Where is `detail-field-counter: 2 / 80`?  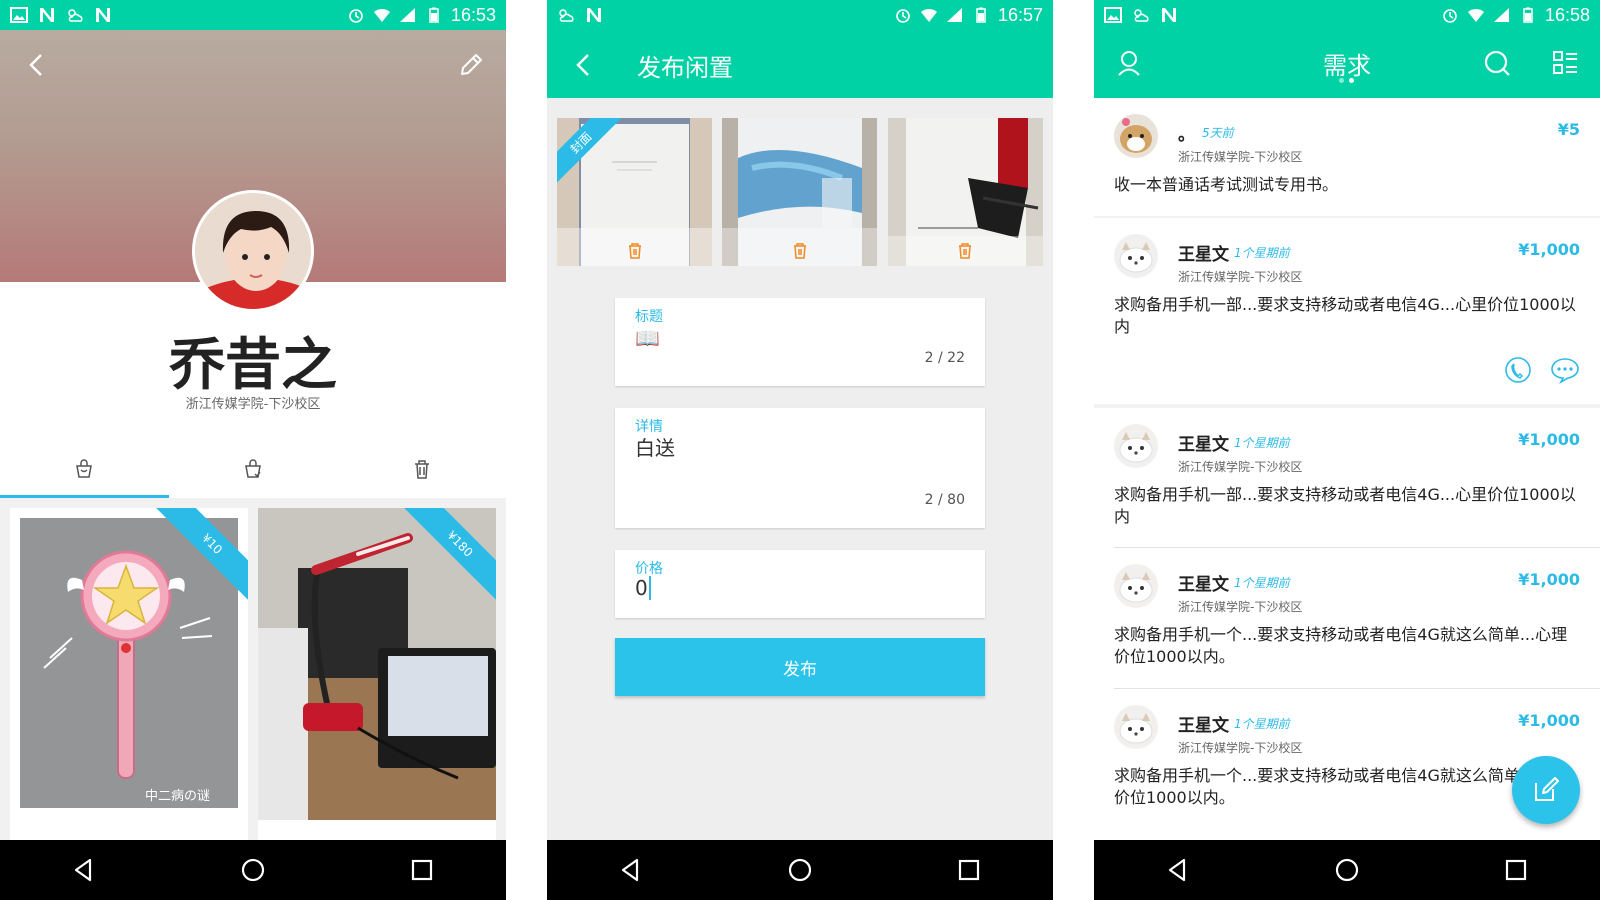 detail-field-counter: 2 / 80 is located at coordinates (944, 500).